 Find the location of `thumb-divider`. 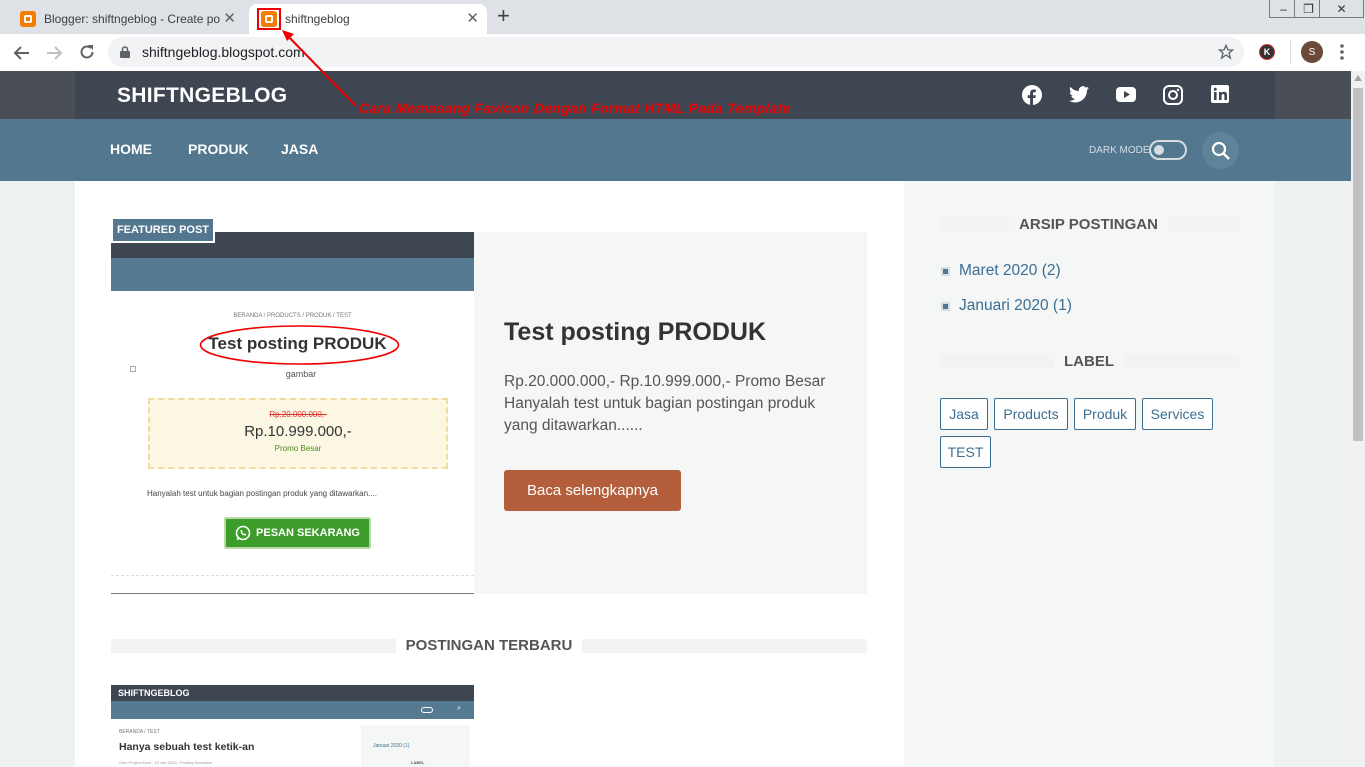

thumb-divider is located at coordinates (292, 575).